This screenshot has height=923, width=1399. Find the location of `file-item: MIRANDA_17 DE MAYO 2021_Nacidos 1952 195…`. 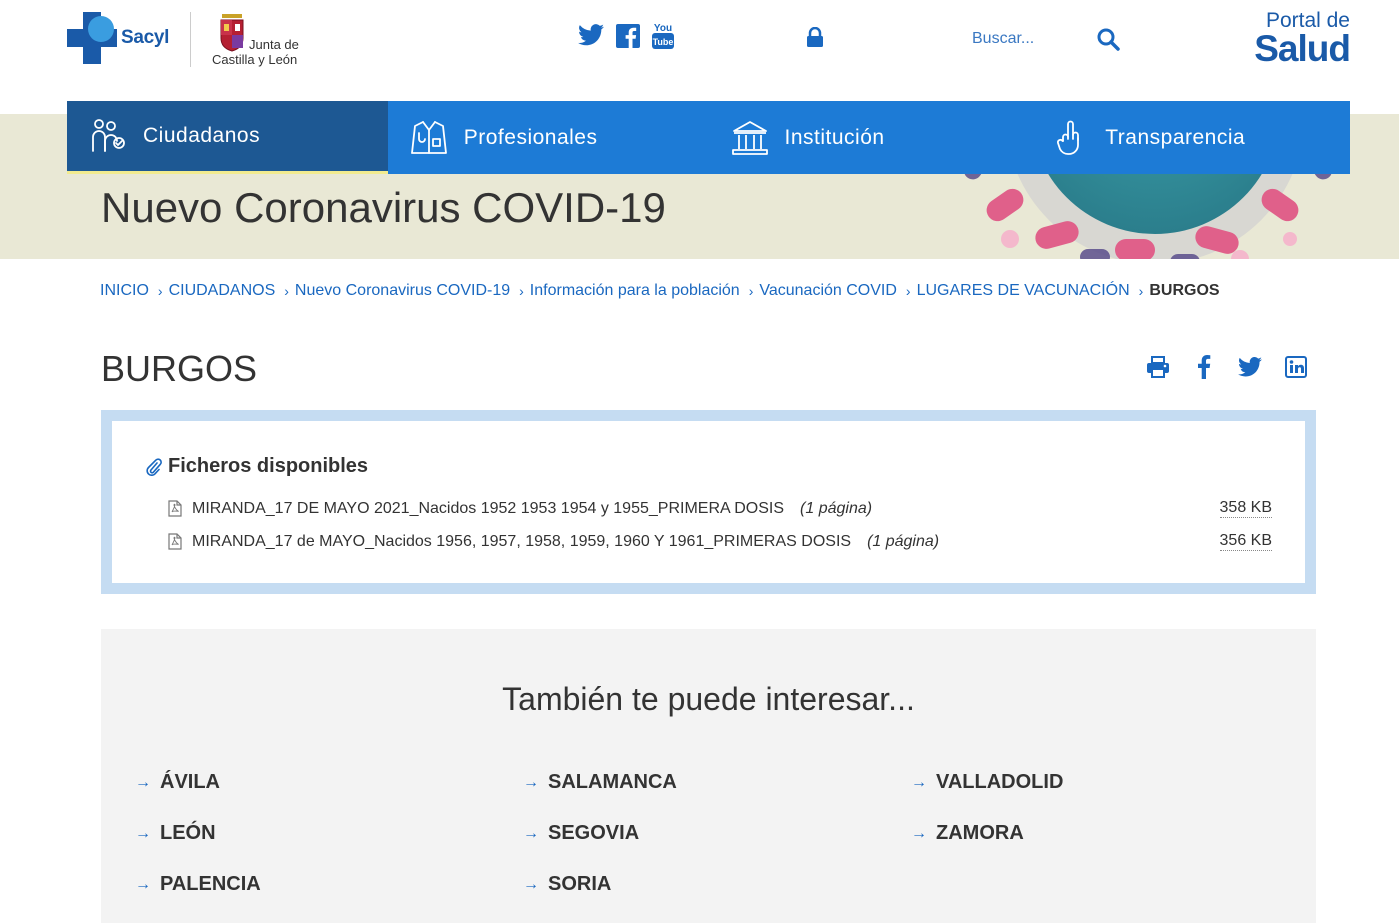

file-item: MIRANDA_17 DE MAYO 2021_Nacidos 1952 195… is located at coordinates (720, 508).